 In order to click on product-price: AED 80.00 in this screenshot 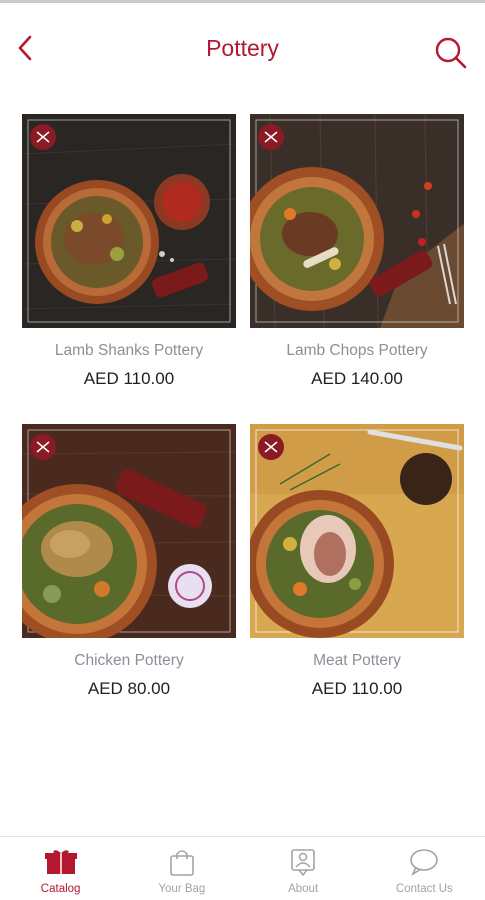, I will do `click(129, 688)`.